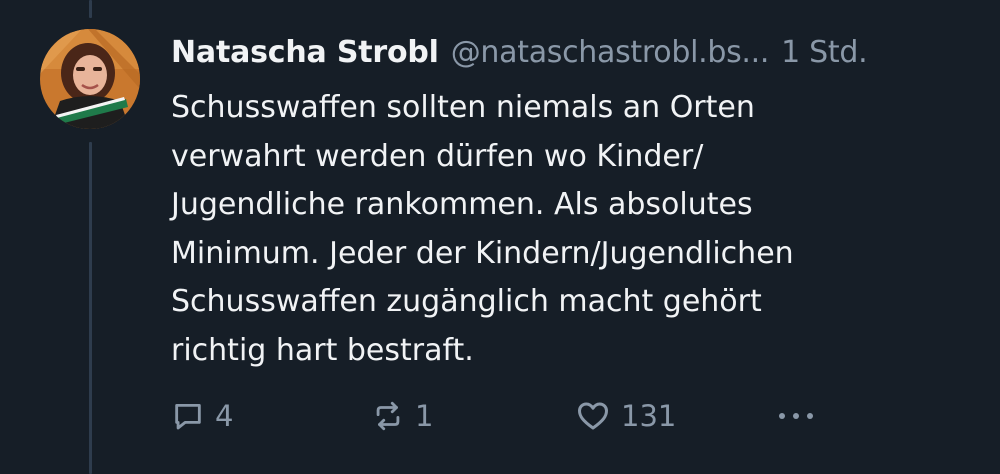 The image size is (1000, 474). What do you see at coordinates (466, 301) in the screenshot?
I see `post-text-line: Schusswaffen zugänglich macht gehört` at bounding box center [466, 301].